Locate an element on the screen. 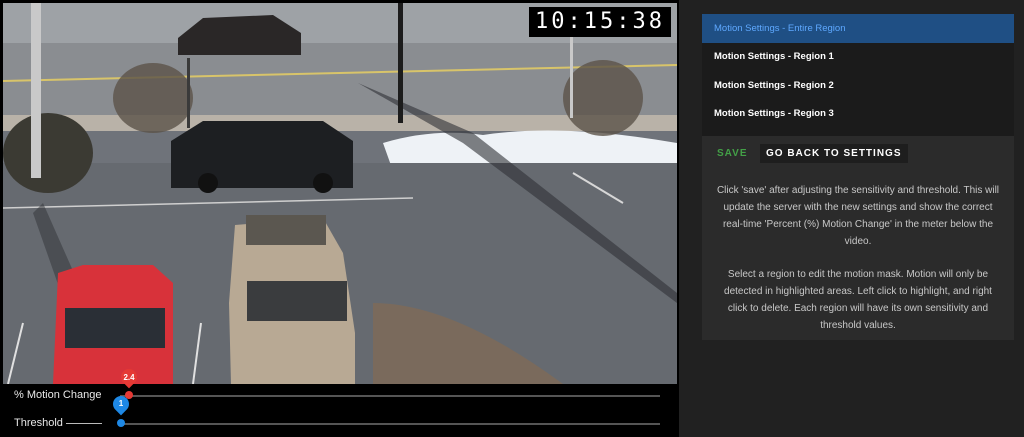  region-entire-item: Motion Settings - Entire Region is located at coordinates (858, 28).